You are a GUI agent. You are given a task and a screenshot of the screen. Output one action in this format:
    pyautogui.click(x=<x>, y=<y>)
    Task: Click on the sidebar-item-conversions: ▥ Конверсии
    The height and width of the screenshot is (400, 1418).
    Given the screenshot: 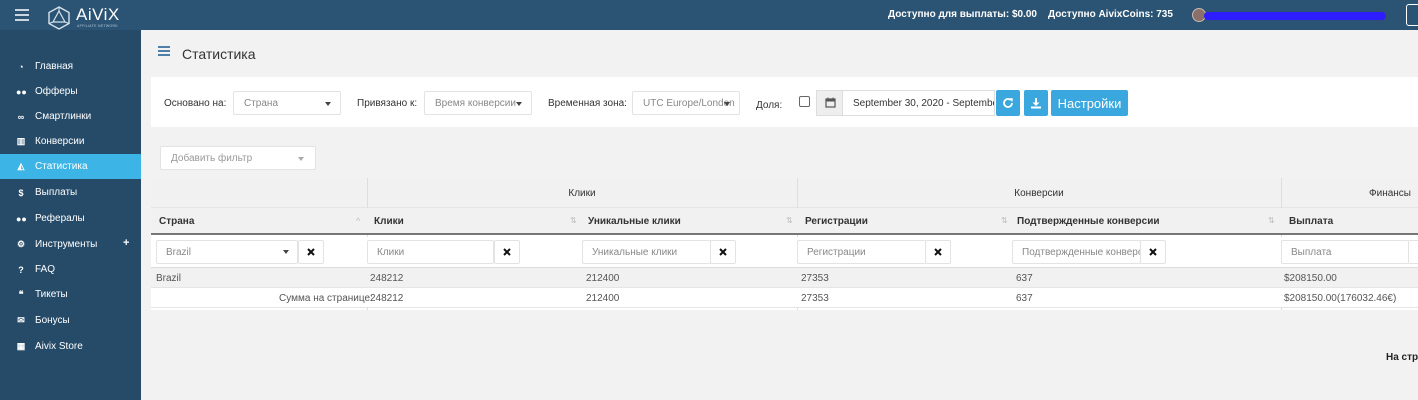 What is the action you would take?
    pyautogui.click(x=70, y=141)
    